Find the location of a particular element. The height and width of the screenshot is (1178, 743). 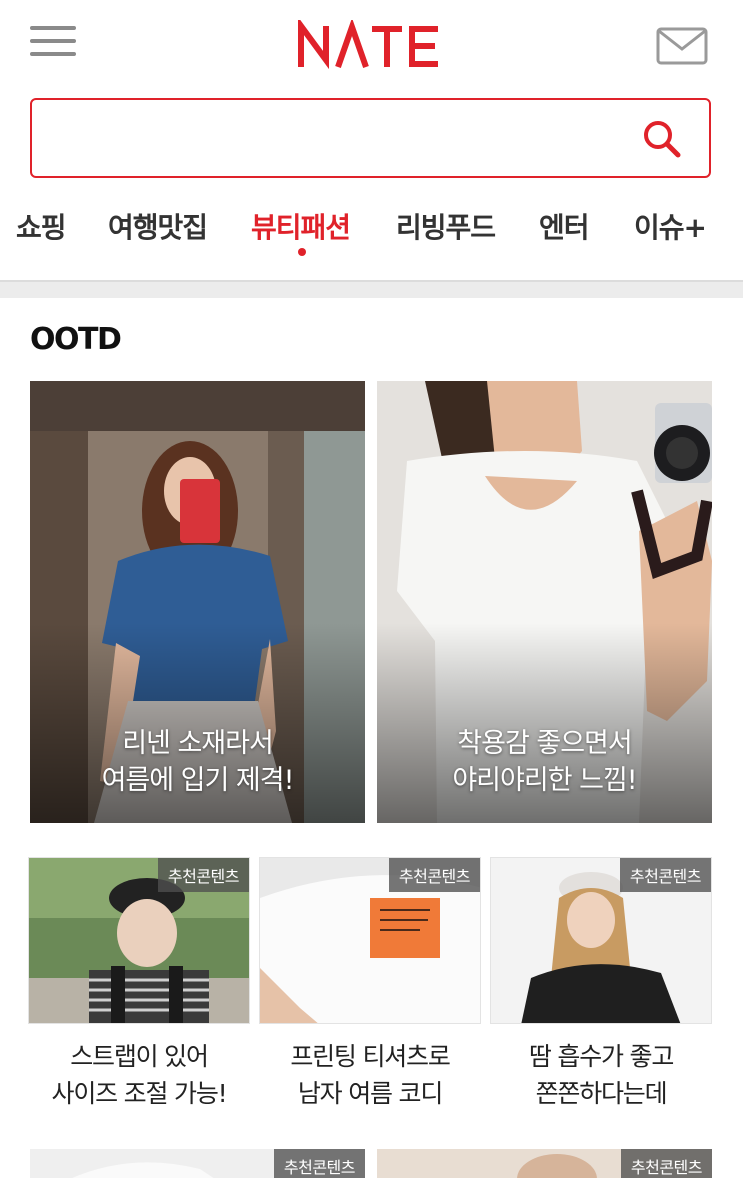

hamburger-menu-icon is located at coordinates (54, 44).